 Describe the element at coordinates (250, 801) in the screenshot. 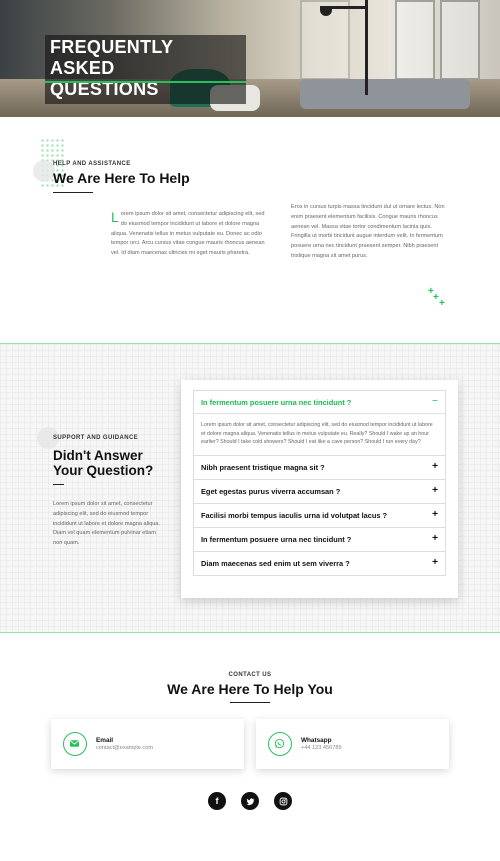

I see `twitter-icon` at that location.